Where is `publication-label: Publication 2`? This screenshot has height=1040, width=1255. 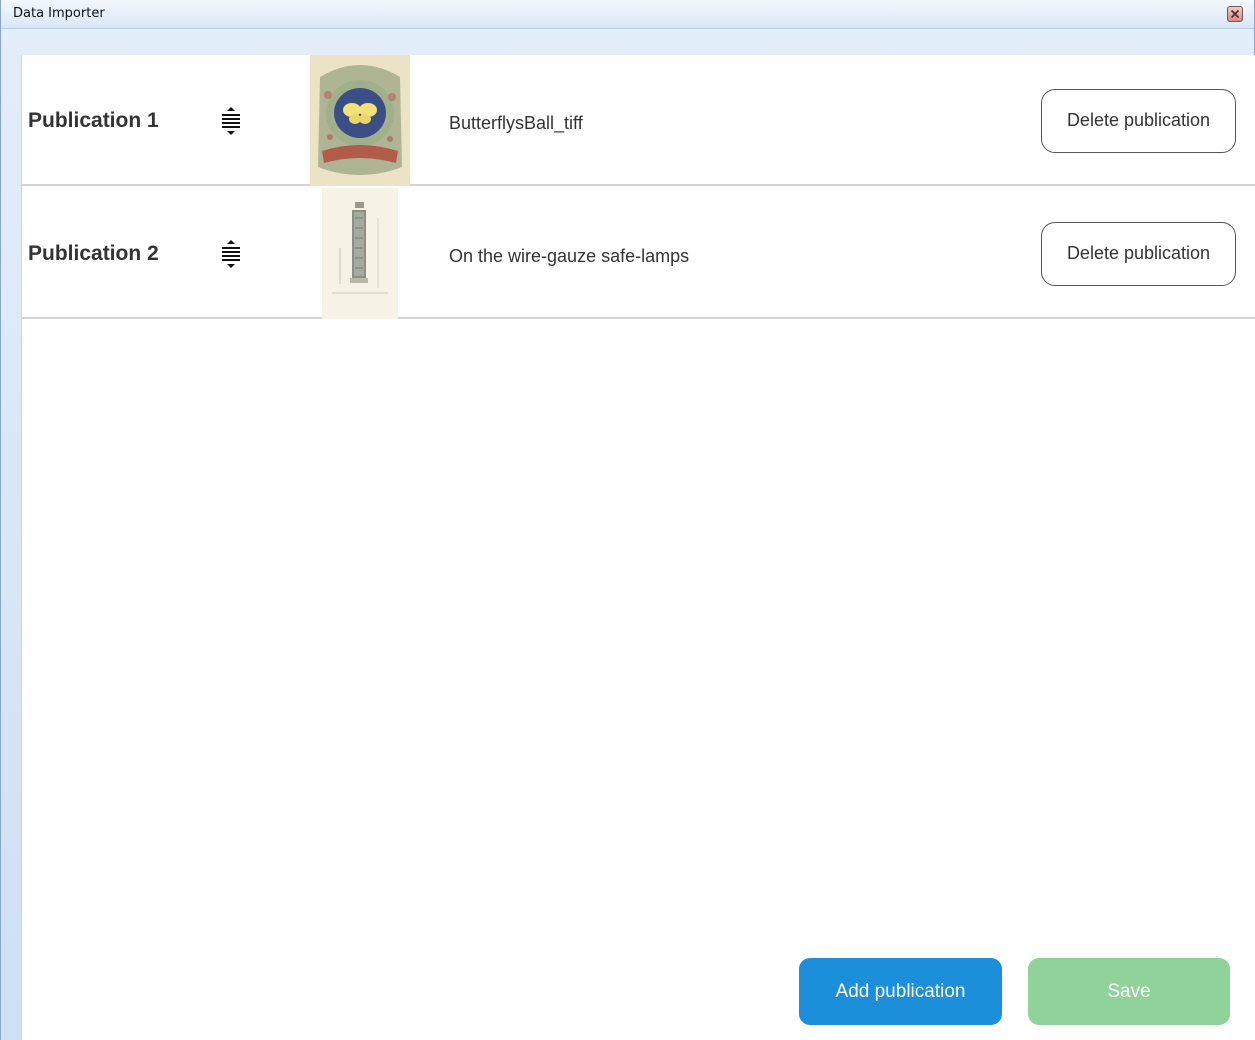 publication-label: Publication 2 is located at coordinates (93, 253).